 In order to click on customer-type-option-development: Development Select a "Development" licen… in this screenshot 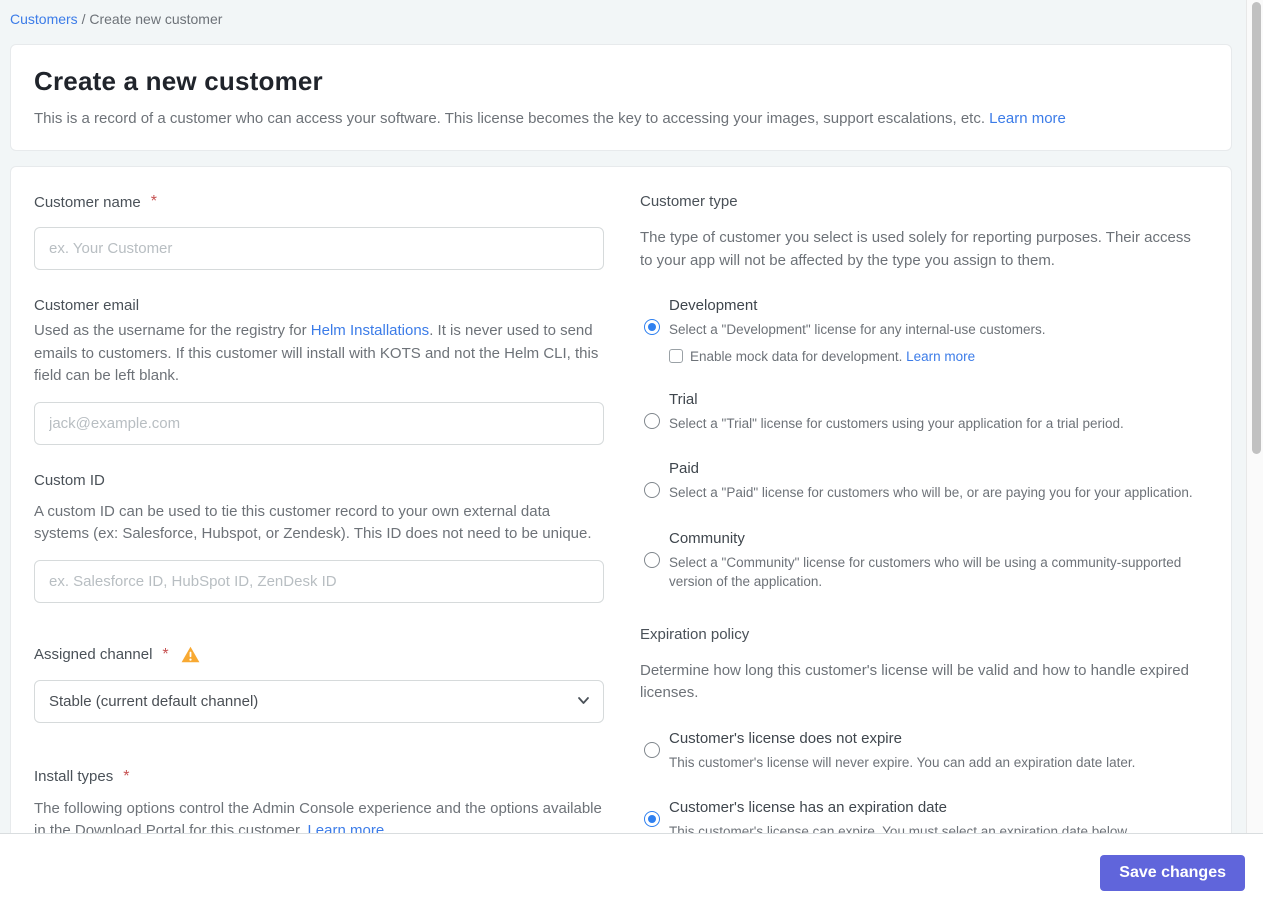, I will do `click(916, 330)`.